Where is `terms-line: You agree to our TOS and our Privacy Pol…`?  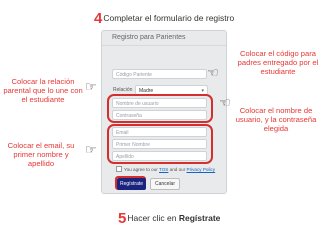
terms-line: You agree to our TOS and our Privacy Pol… is located at coordinates (165, 169).